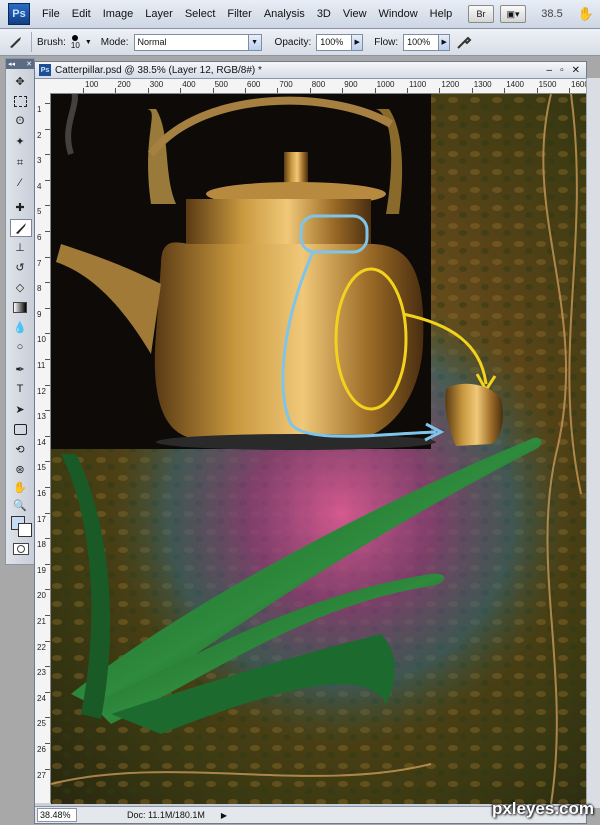 The height and width of the screenshot is (825, 600). I want to click on ruler-label: 2, so click(39, 135).